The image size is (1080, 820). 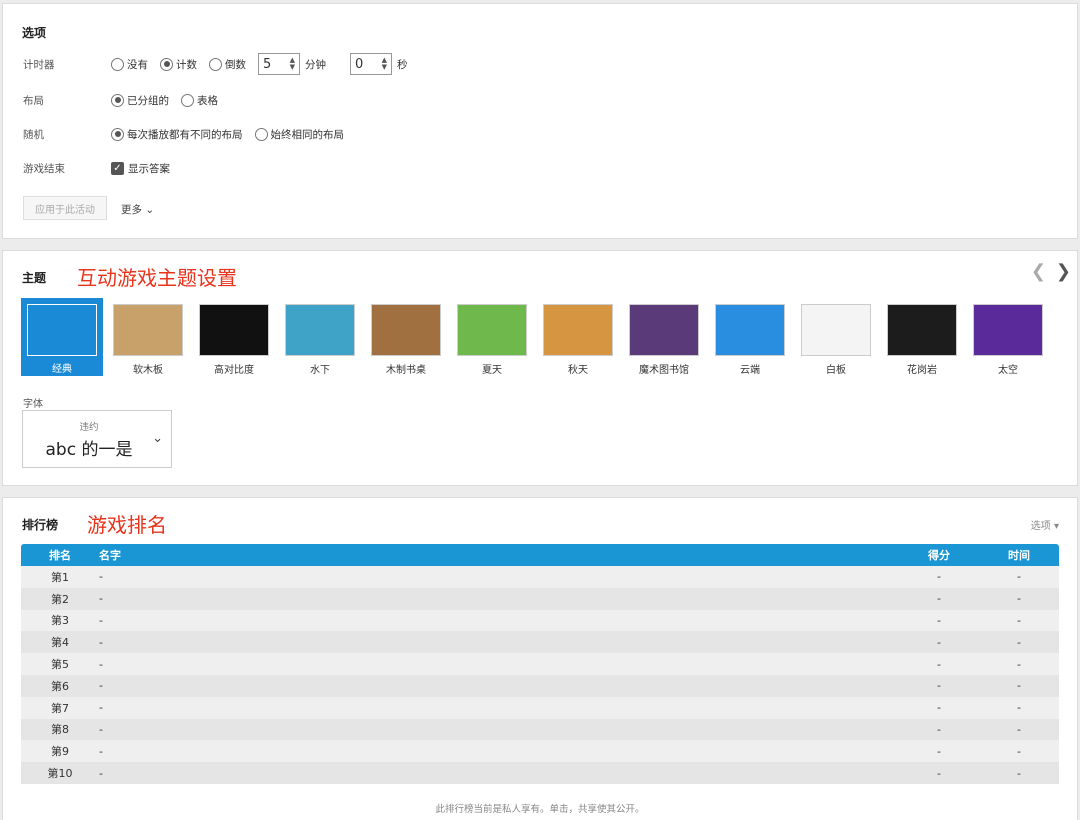 What do you see at coordinates (140, 100) in the screenshot?
I see `layout-option-grouped: 已分组的` at bounding box center [140, 100].